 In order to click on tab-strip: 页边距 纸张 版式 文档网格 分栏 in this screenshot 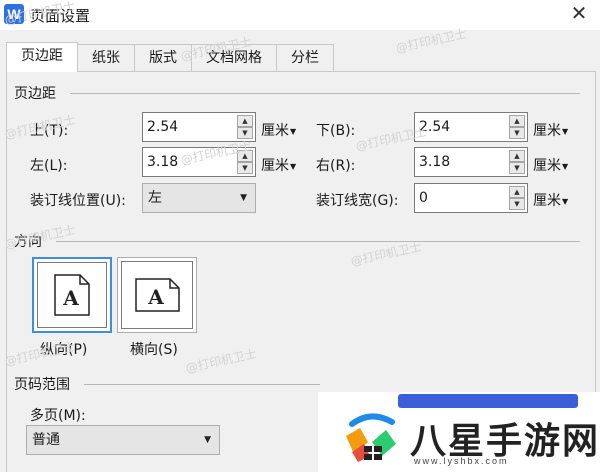, I will do `click(170, 57)`.